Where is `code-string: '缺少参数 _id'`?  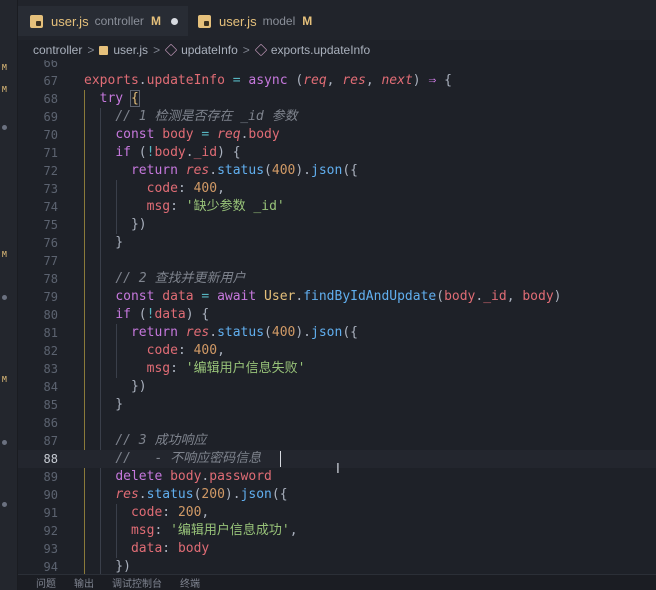
code-string: '缺少参数 _id' is located at coordinates (235, 206).